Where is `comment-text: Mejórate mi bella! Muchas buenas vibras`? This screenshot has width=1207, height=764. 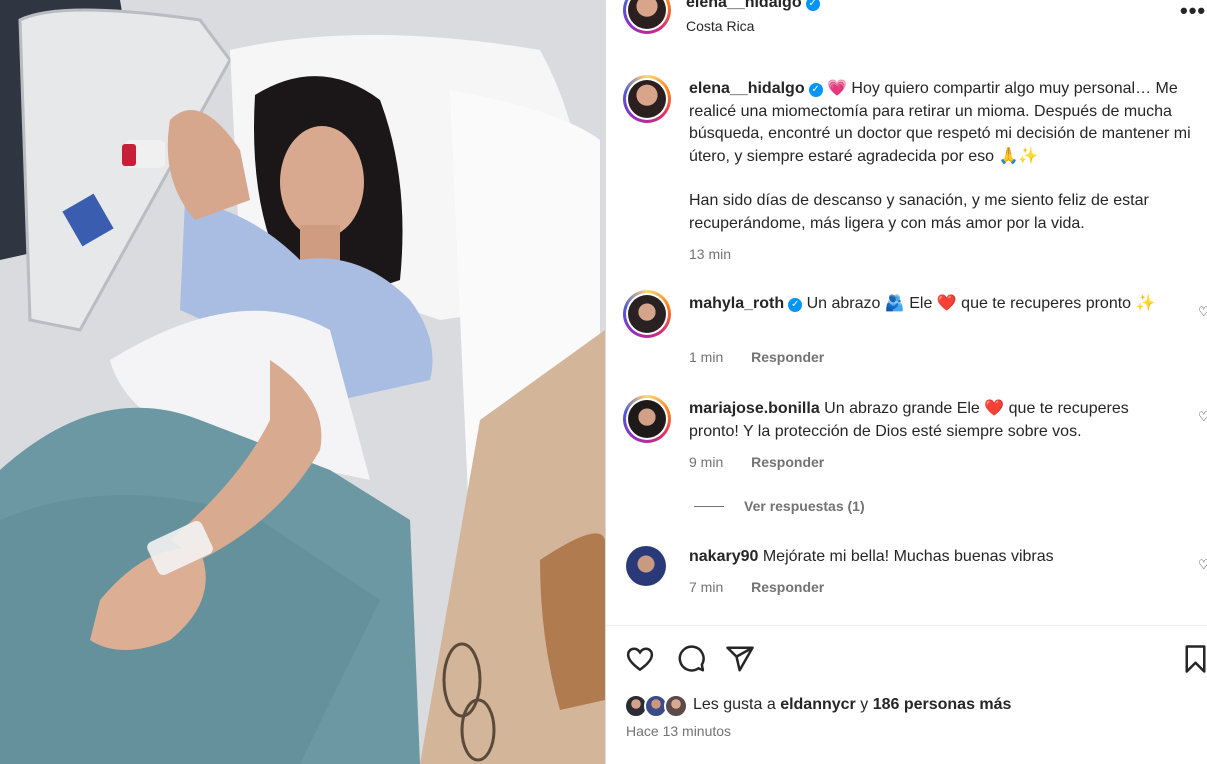
comment-text: Mejórate mi bella! Muchas buenas vibras is located at coordinates (908, 556).